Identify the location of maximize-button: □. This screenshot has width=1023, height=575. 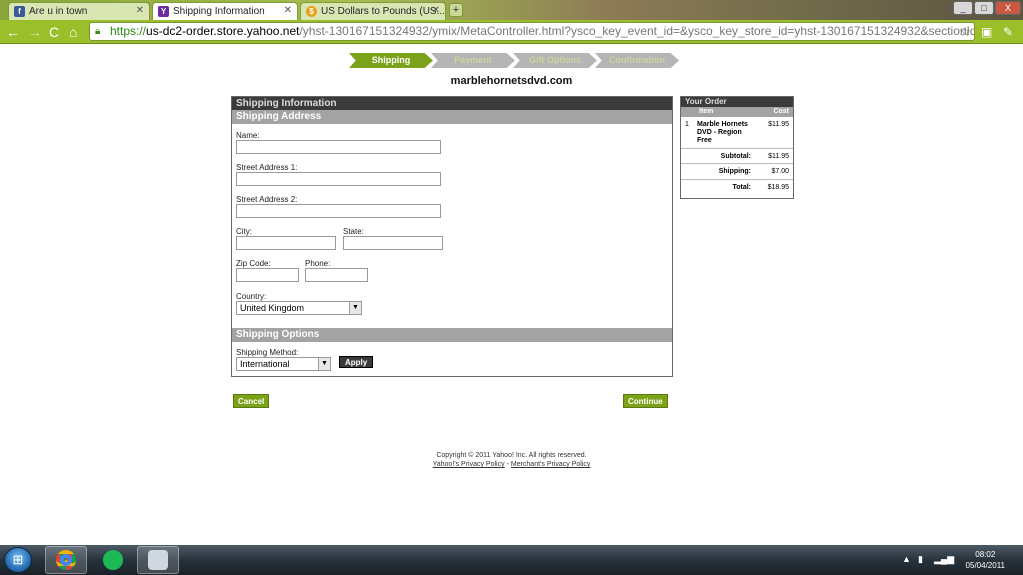
(984, 8).